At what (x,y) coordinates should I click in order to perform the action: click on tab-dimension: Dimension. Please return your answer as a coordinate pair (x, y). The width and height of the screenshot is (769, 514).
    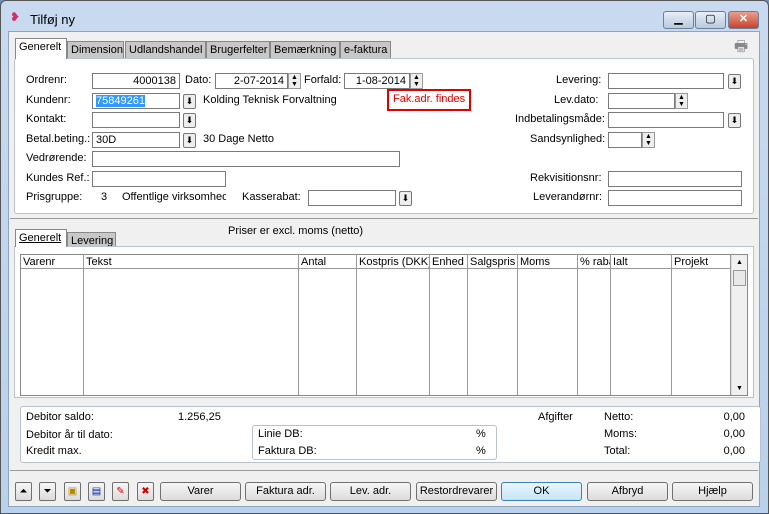
    Looking at the image, I should click on (95, 49).